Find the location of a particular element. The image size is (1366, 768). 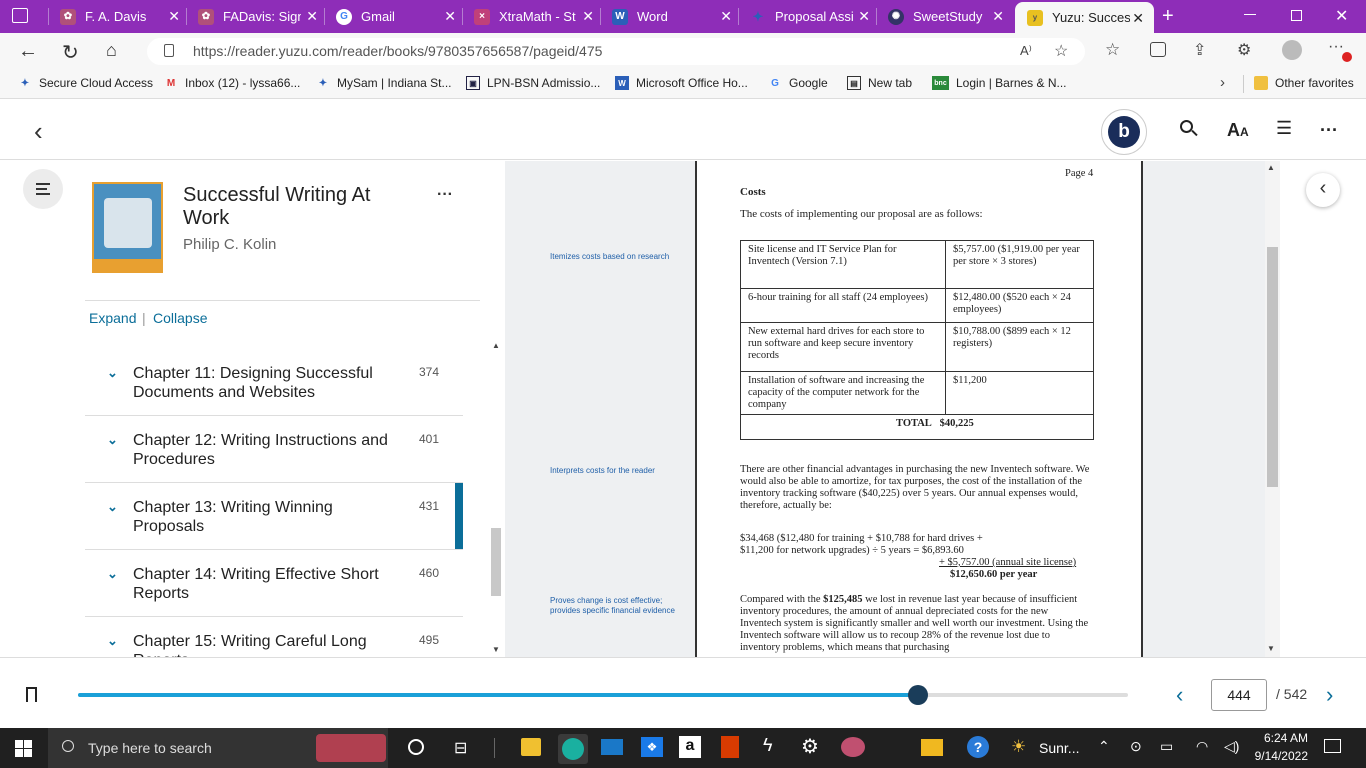

favorites-icon: ☆ is located at coordinates (1112, 50).